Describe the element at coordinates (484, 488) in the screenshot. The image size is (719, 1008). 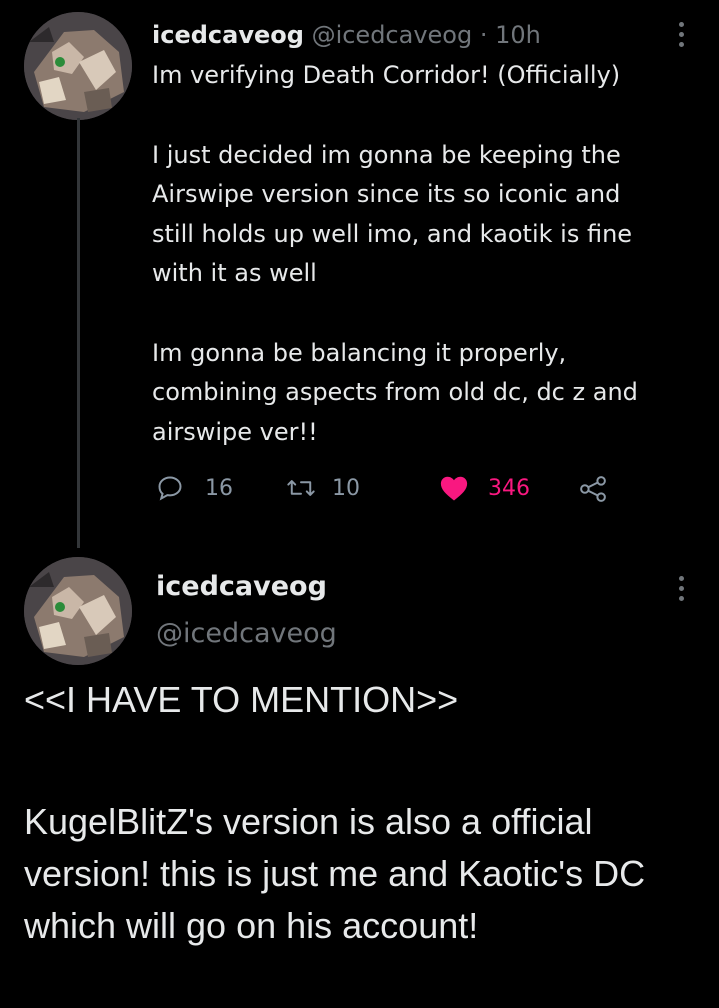
I see `like-button: 346` at that location.